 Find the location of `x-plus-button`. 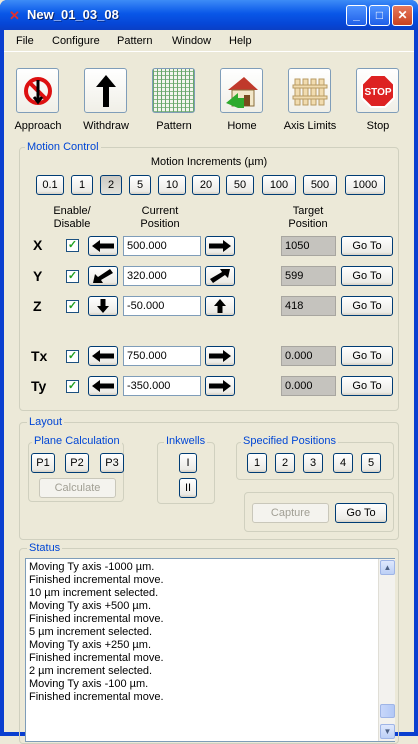

x-plus-button is located at coordinates (220, 246).